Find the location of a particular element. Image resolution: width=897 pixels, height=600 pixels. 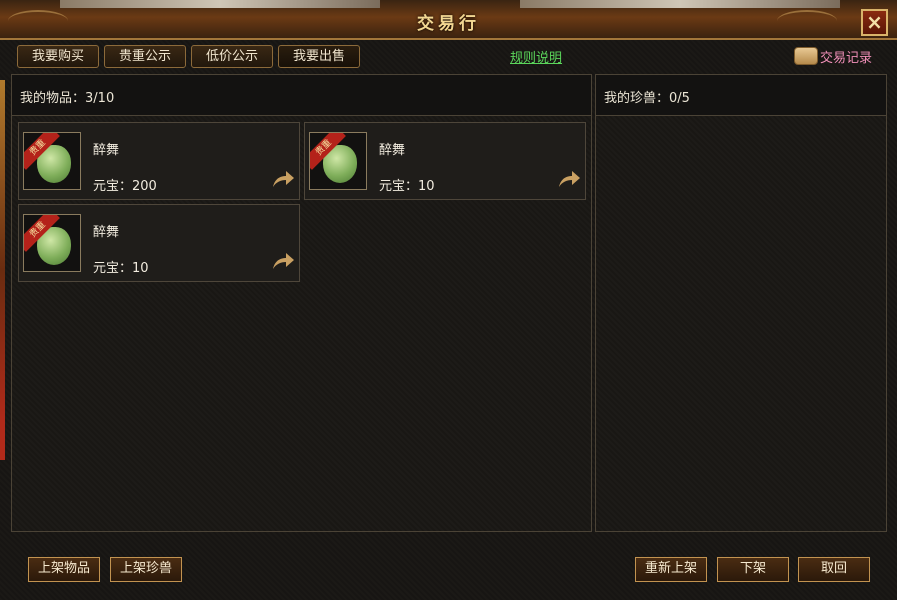

trade-record-label: 交易记录 is located at coordinates (846, 58).